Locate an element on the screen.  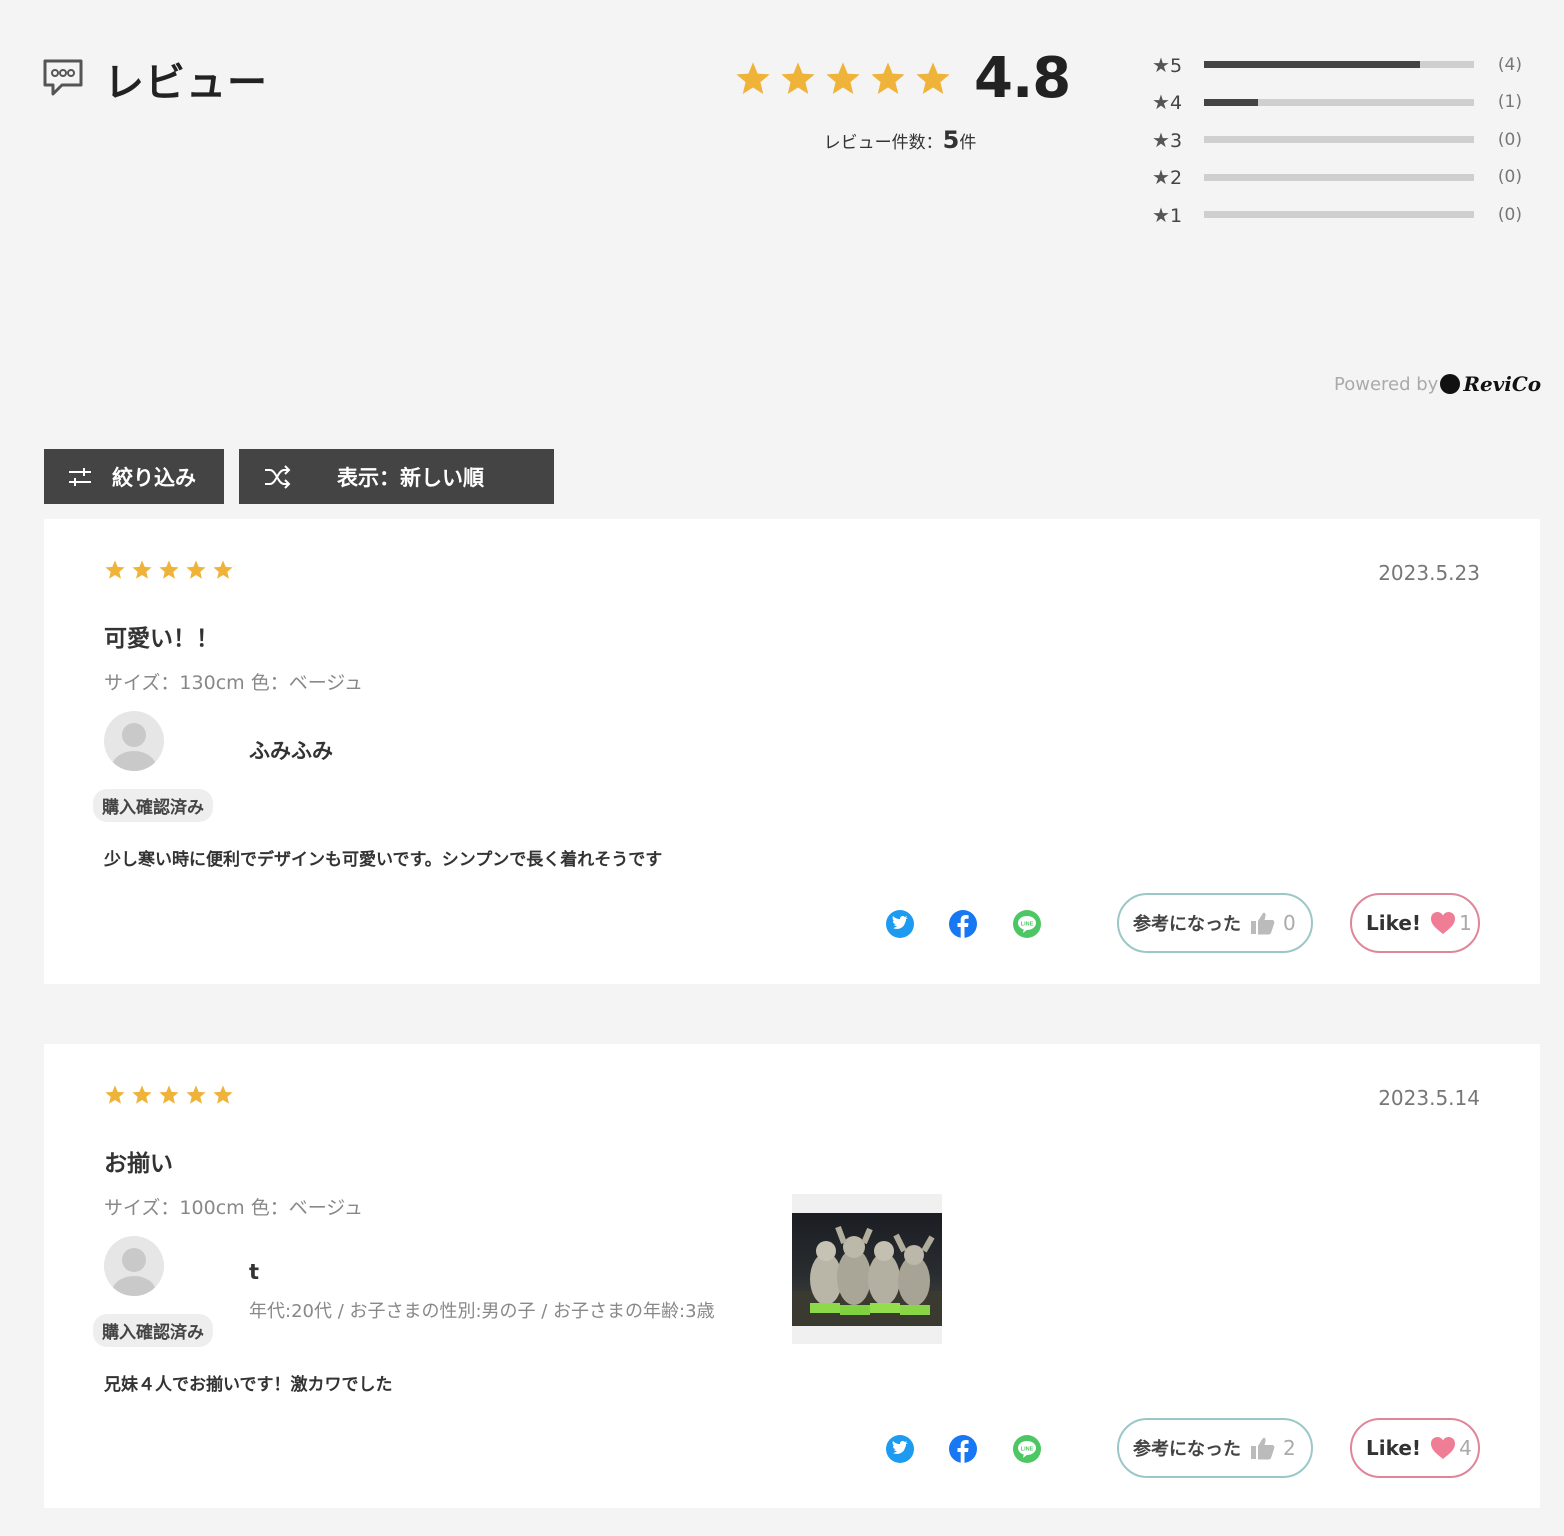
distribution-row: ★1 (0) is located at coordinates (1342, 215).